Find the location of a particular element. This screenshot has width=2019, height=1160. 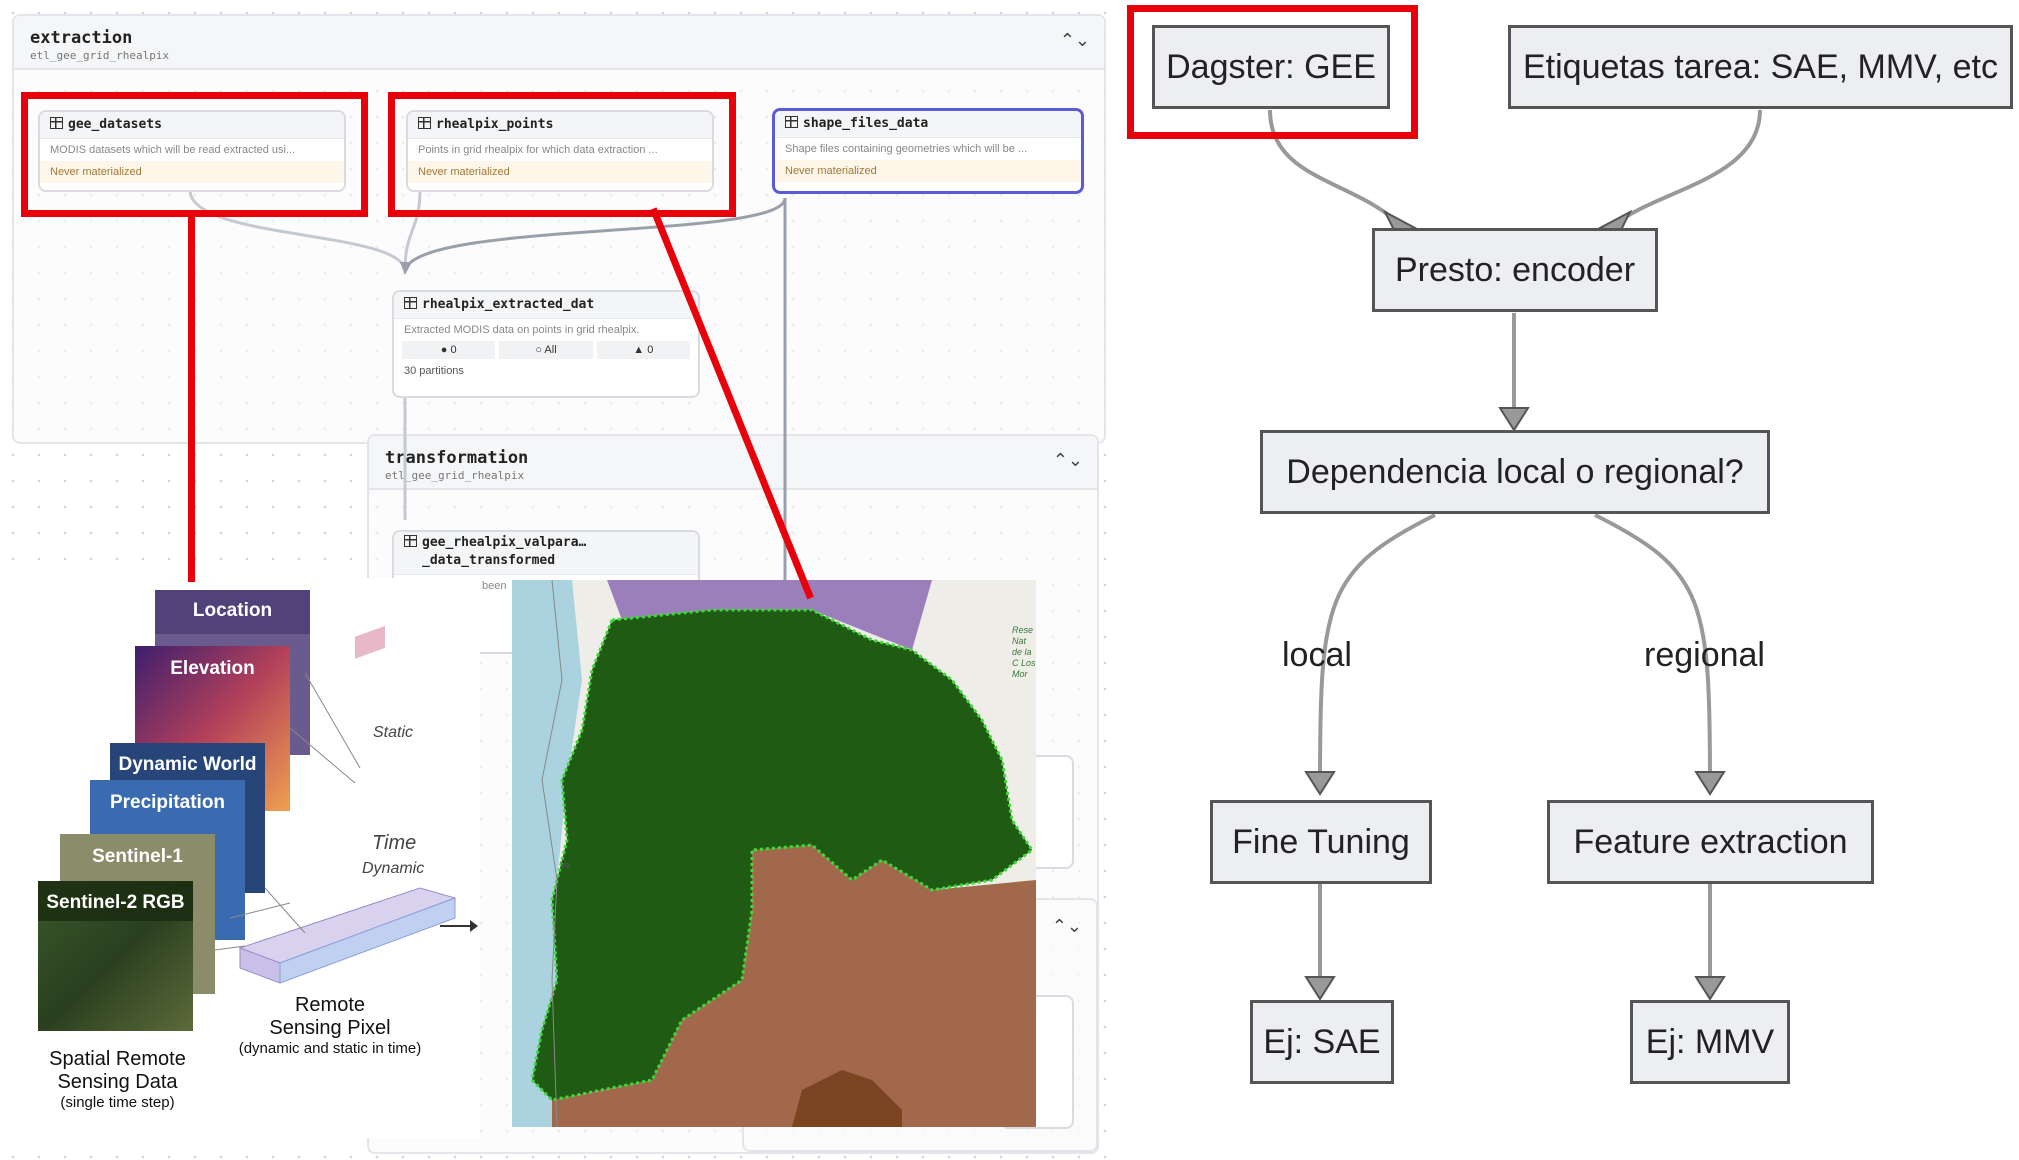

region-map: Rese Nat de la C Los Mor Va is located at coordinates (774, 853).